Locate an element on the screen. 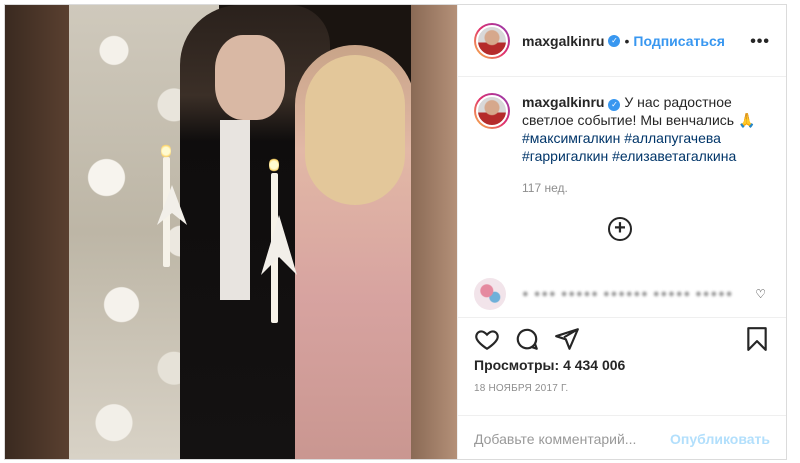 The height and width of the screenshot is (463, 800). bride-hair is located at coordinates (355, 130).